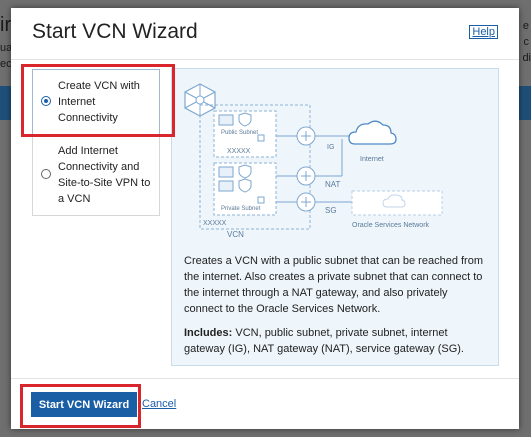 The width and height of the screenshot is (531, 437). I want to click on internet-gateway-icon, so click(306, 136).